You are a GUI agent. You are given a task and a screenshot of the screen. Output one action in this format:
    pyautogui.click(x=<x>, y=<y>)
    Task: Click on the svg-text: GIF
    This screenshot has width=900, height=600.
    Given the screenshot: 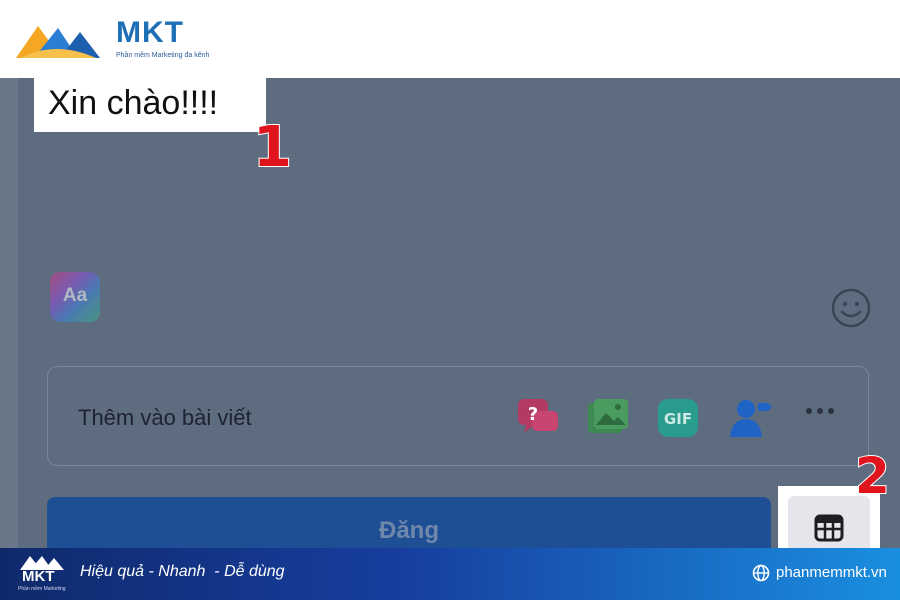 What is the action you would take?
    pyautogui.click(x=678, y=419)
    